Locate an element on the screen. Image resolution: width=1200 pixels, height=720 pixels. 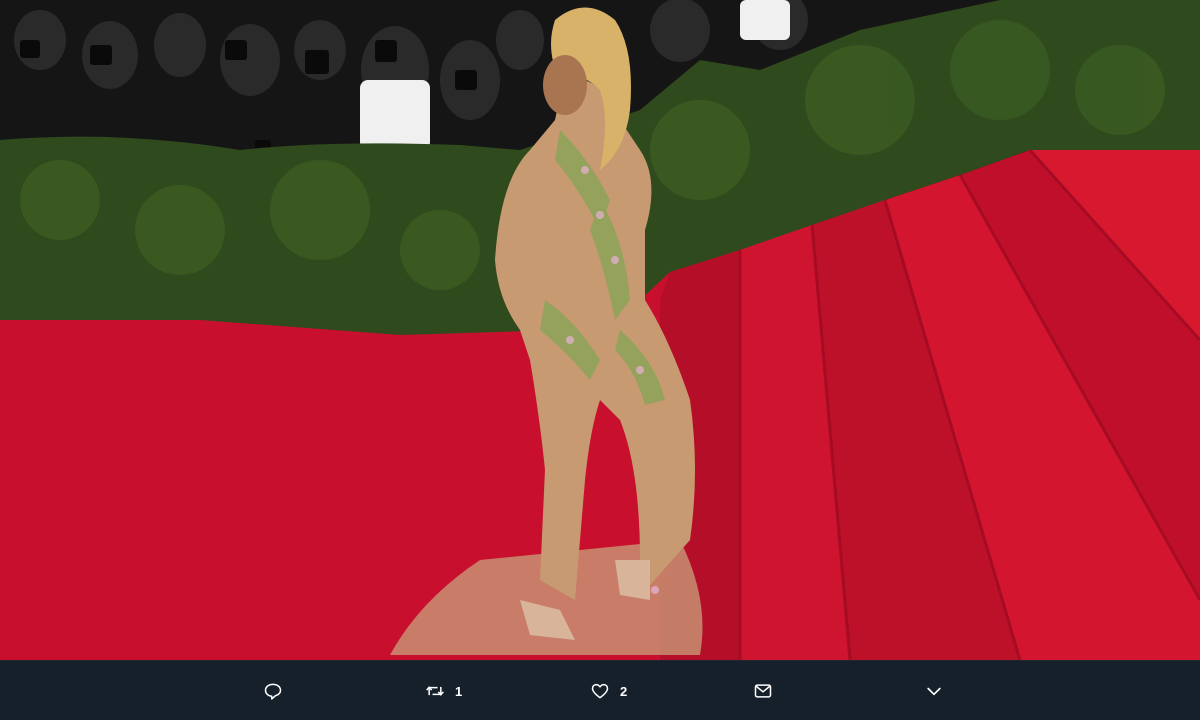
mail-icon is located at coordinates (763, 691).